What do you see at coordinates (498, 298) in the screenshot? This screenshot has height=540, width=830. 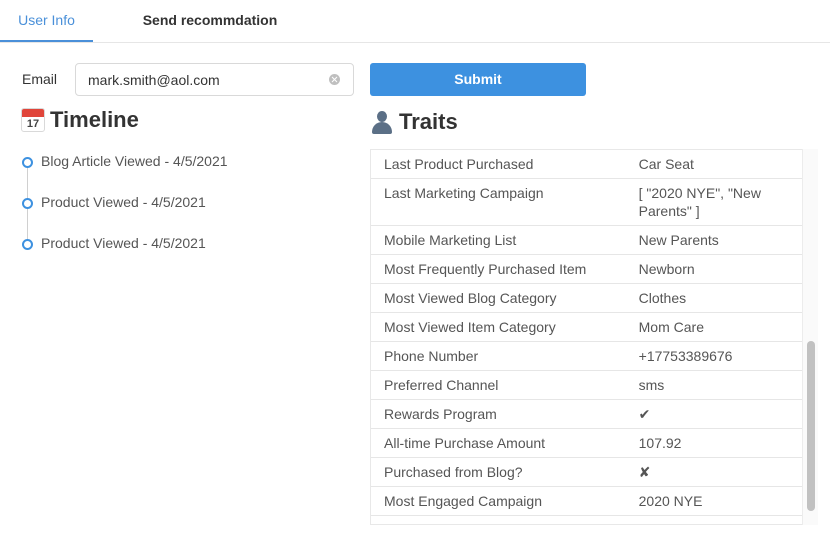 I see `trait-key: Most Viewed Blog Category` at bounding box center [498, 298].